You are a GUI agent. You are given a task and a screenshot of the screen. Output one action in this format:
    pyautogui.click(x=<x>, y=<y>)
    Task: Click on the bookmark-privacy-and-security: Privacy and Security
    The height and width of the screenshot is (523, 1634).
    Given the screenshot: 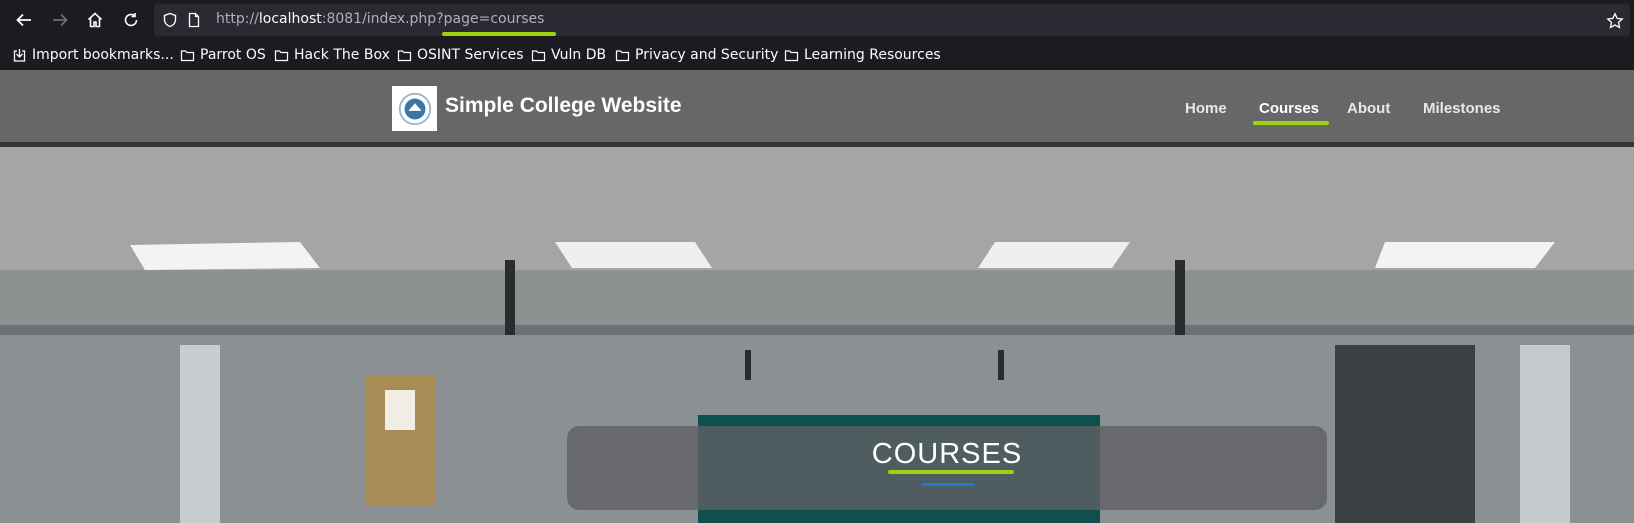 What is the action you would take?
    pyautogui.click(x=696, y=55)
    